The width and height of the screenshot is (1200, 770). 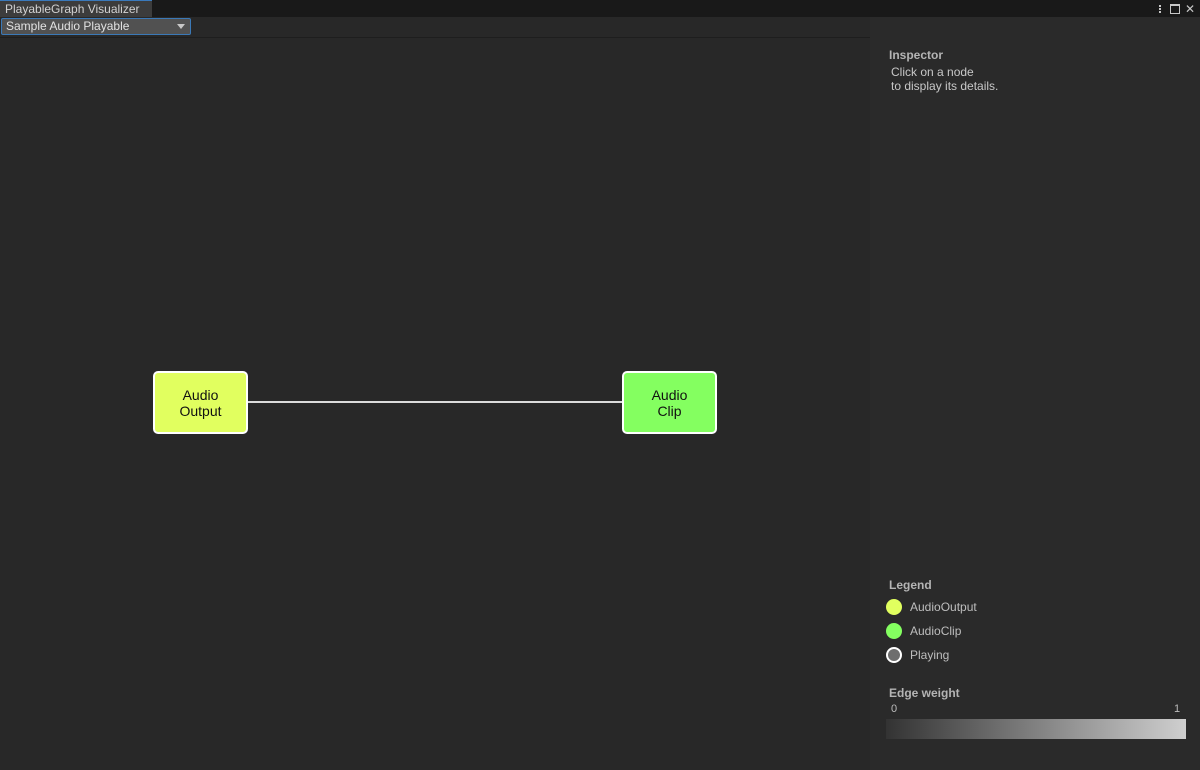 What do you see at coordinates (600, 8) in the screenshot?
I see `title-bar: PlayableGraph Visualizer ✕` at bounding box center [600, 8].